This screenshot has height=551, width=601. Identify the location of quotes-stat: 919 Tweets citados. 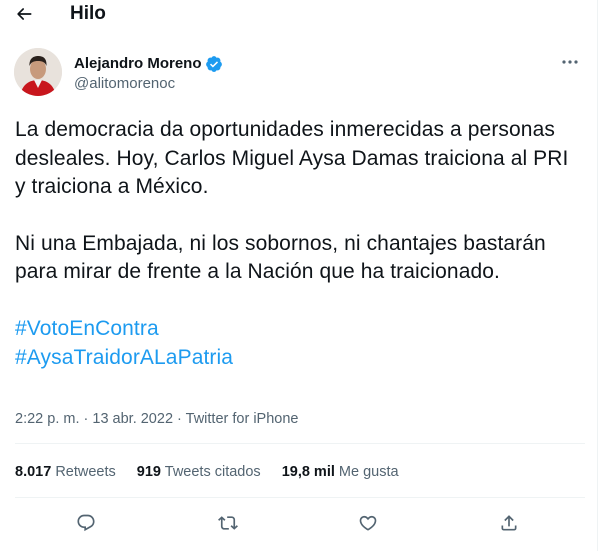
(199, 472).